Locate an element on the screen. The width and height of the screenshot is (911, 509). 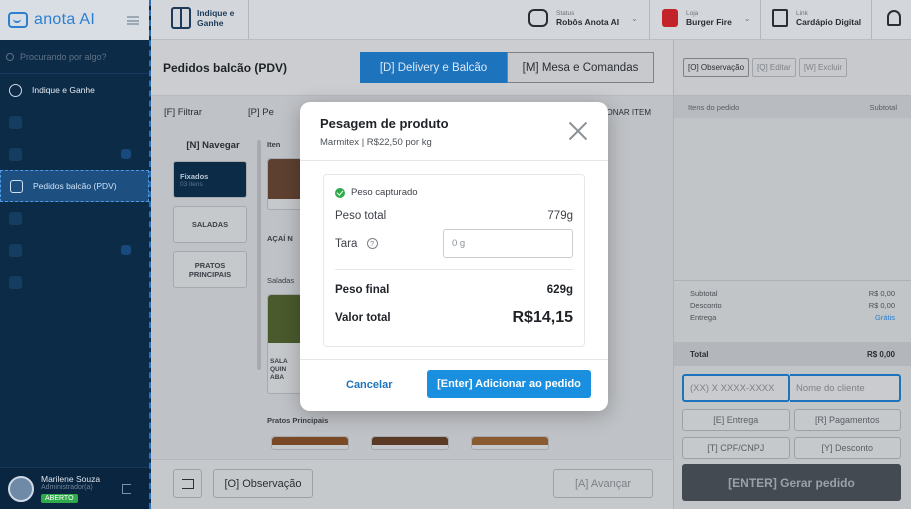
bell-icon is located at coordinates (894, 18).